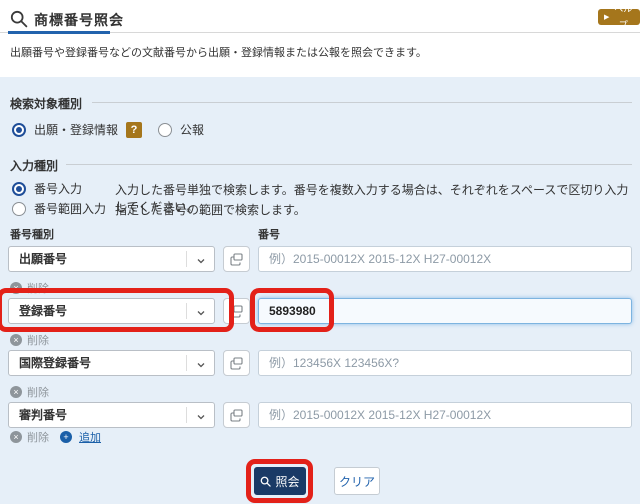  Describe the element at coordinates (210, 210) in the screenshot. I see `number-range-description: 指定した番号の範囲で検索します。` at that location.